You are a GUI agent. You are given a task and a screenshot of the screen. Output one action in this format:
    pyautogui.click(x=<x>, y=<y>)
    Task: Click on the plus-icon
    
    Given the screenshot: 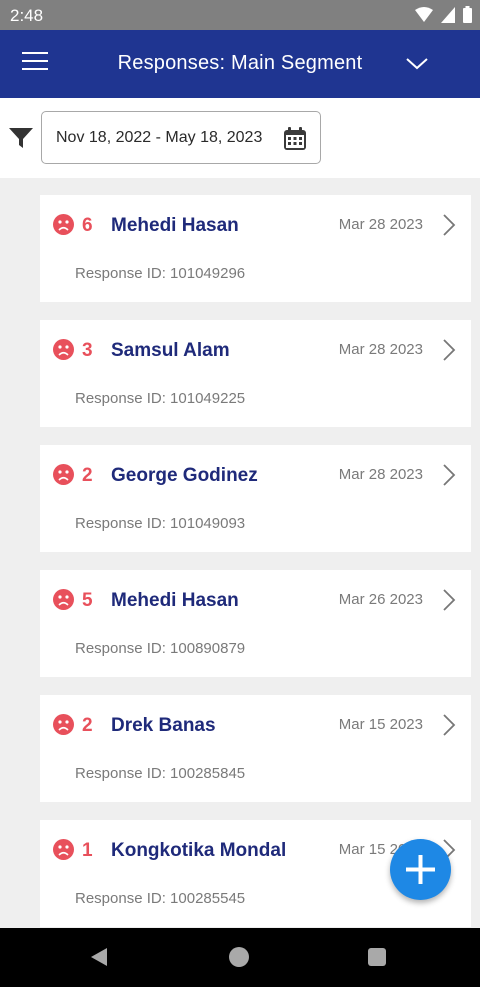 What is the action you would take?
    pyautogui.click(x=420, y=869)
    